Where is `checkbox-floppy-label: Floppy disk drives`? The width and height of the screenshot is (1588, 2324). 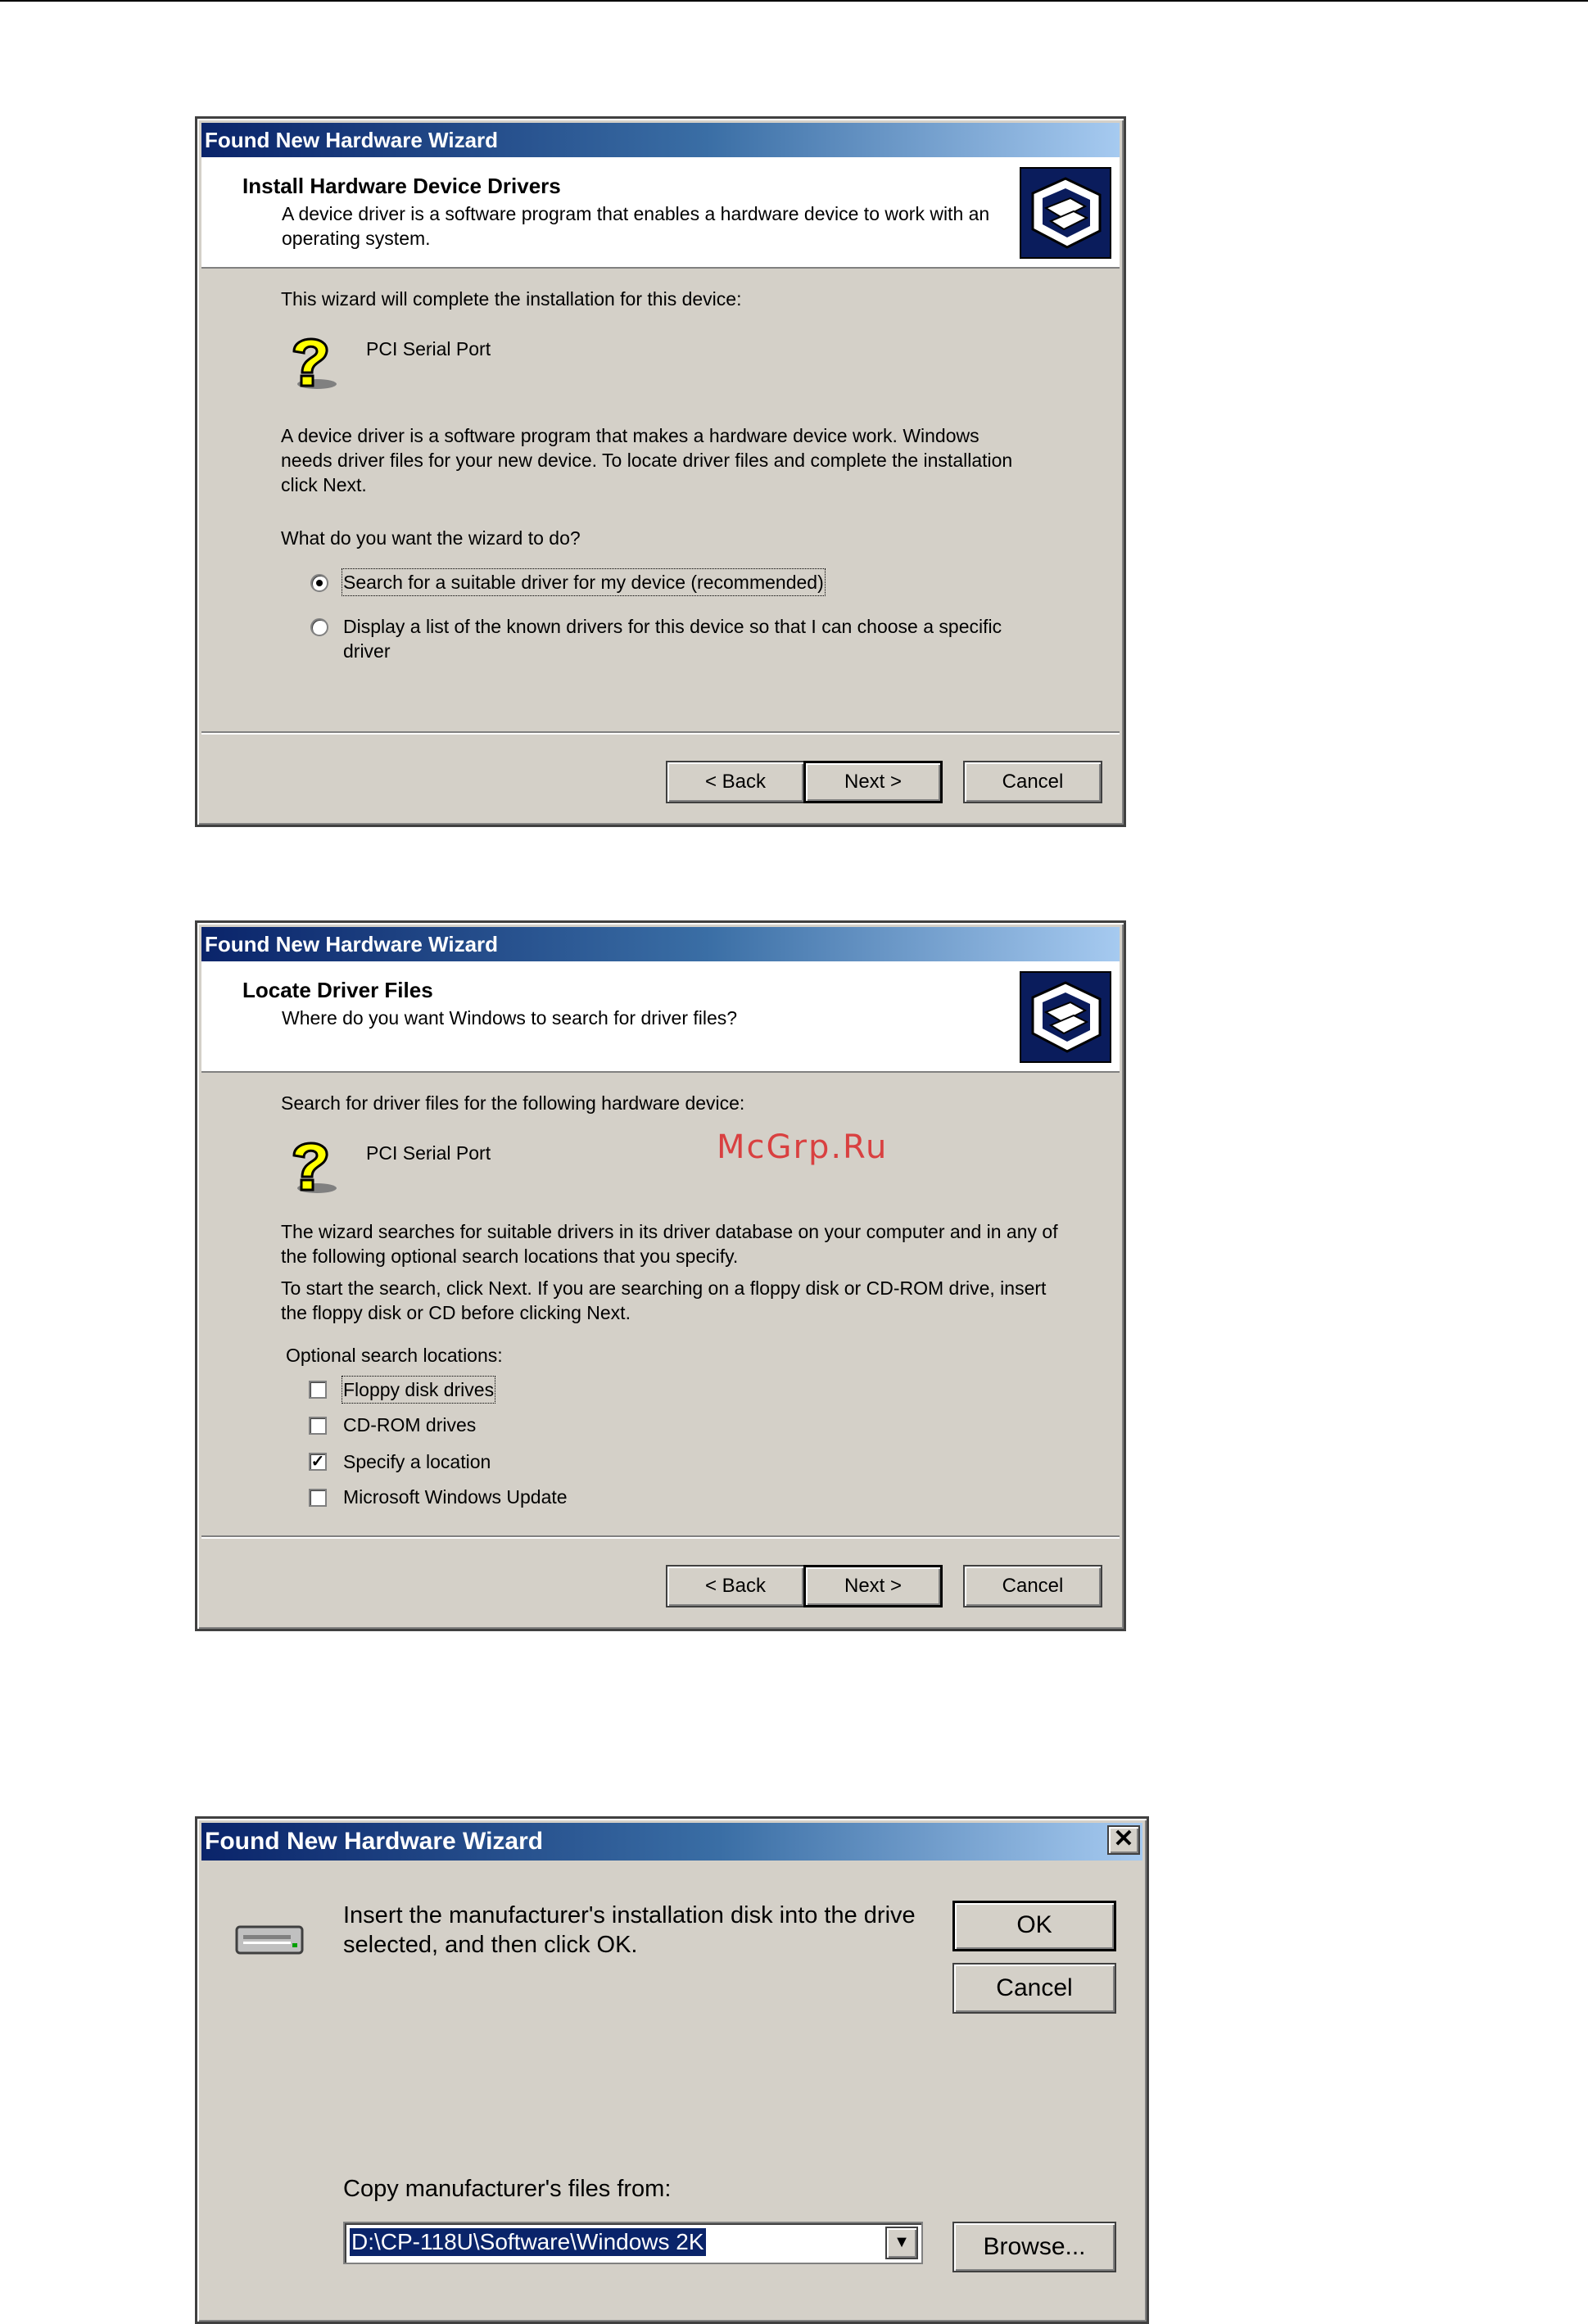 checkbox-floppy-label: Floppy disk drives is located at coordinates (418, 1390).